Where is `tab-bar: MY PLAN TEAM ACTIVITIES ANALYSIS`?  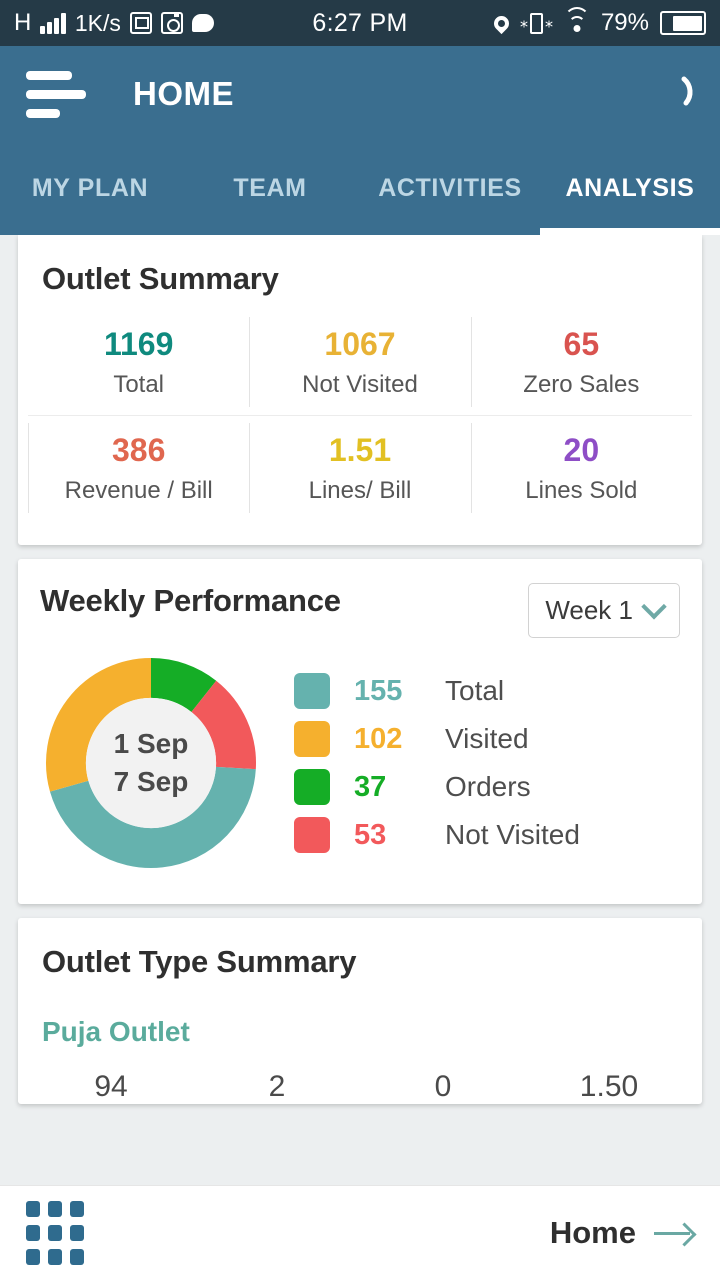 tab-bar: MY PLAN TEAM ACTIVITIES ANALYSIS is located at coordinates (360, 188).